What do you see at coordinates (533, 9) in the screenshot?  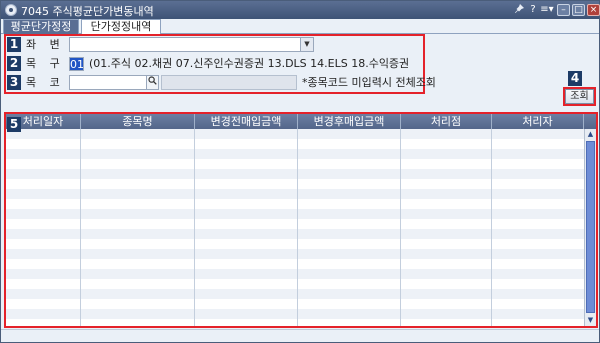 I see `help-icon: ?` at bounding box center [533, 9].